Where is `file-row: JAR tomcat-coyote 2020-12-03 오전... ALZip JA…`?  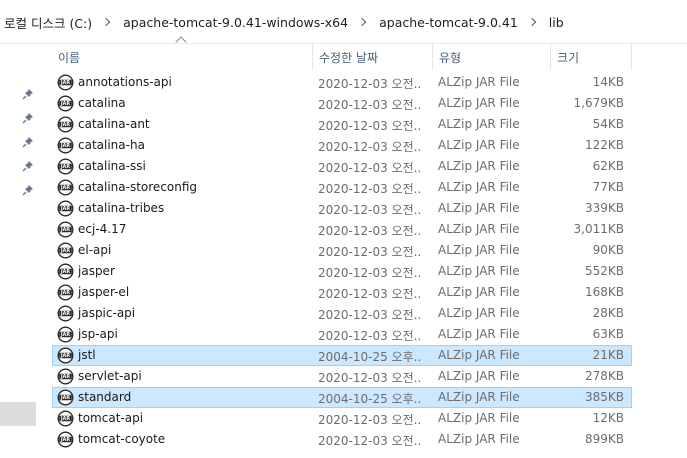 file-row: JAR tomcat-coyote 2020-12-03 오전... ALZip JA… is located at coordinates (342, 439).